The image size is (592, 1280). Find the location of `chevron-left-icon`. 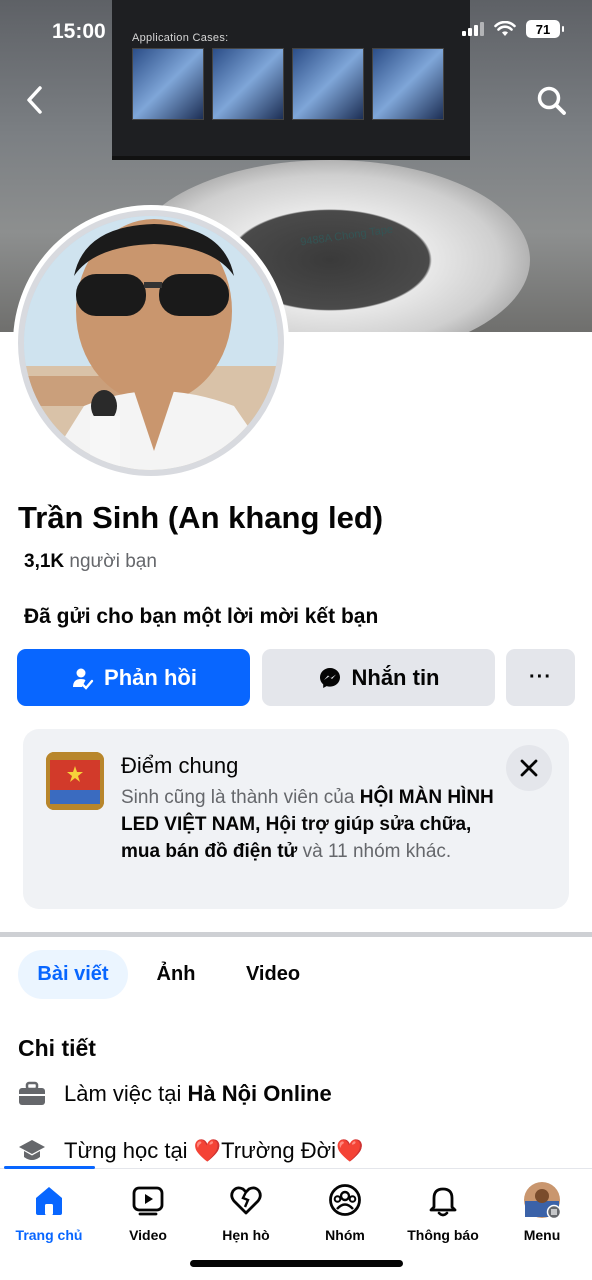

chevron-left-icon is located at coordinates (34, 100).